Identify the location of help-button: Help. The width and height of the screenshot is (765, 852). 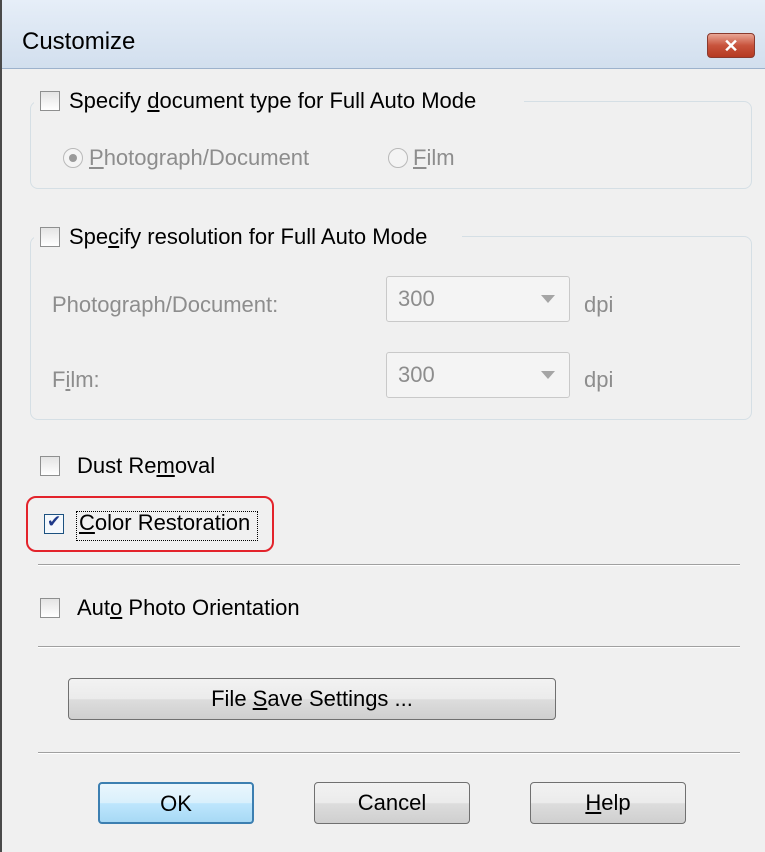
(608, 803).